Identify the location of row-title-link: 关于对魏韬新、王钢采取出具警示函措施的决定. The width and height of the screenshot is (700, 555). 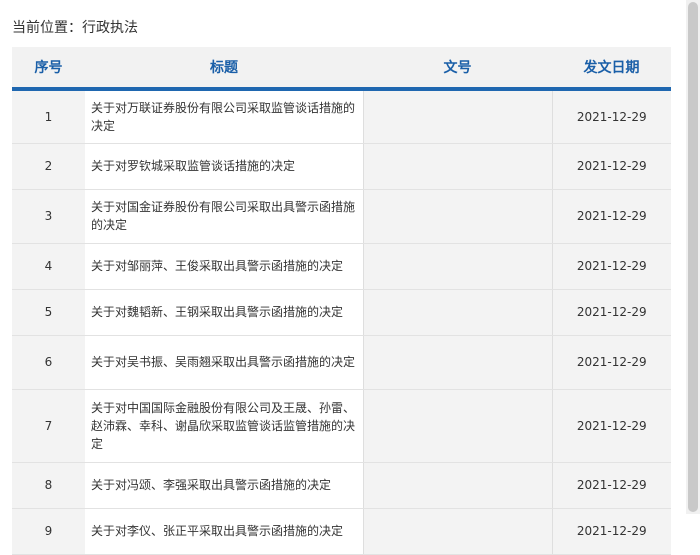
(224, 312).